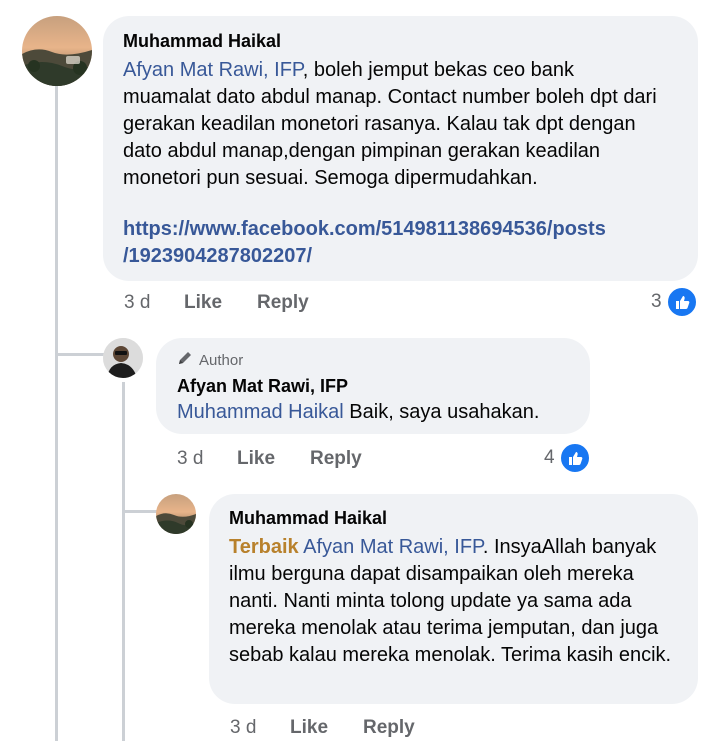 The width and height of the screenshot is (720, 741). I want to click on reaction-count: 3, so click(656, 301).